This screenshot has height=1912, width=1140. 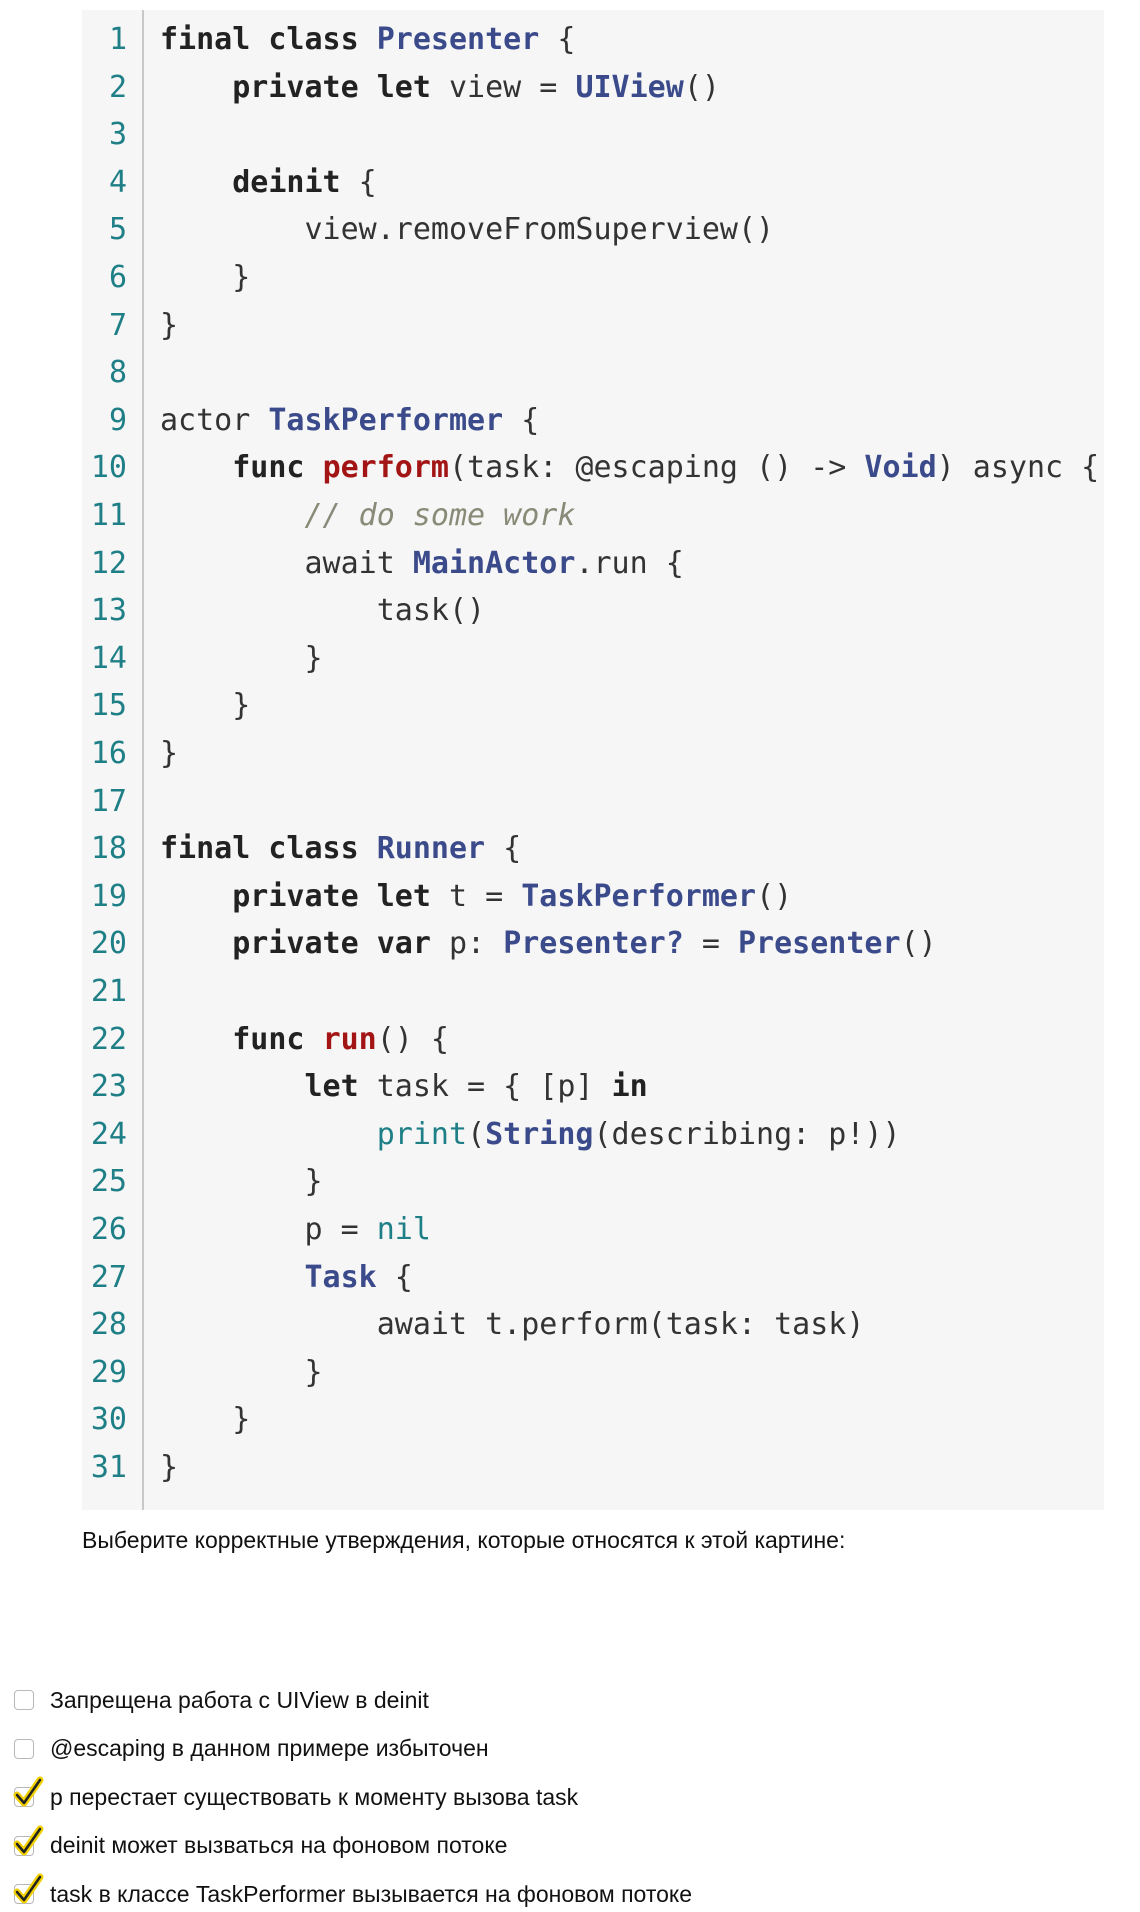 I want to click on code-text: private let t = TaskPerformer(), so click(x=476, y=897).